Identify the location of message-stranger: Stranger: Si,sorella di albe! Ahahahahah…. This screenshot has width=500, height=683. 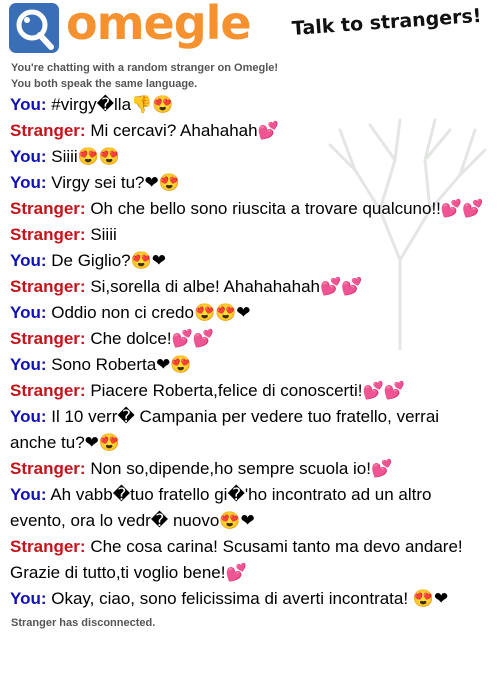
(250, 287).